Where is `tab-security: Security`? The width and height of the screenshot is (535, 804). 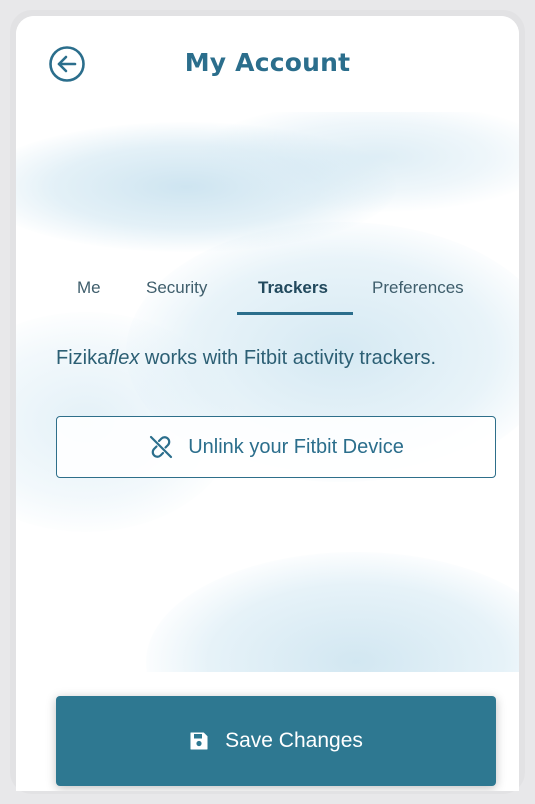
tab-security: Security is located at coordinates (176, 288).